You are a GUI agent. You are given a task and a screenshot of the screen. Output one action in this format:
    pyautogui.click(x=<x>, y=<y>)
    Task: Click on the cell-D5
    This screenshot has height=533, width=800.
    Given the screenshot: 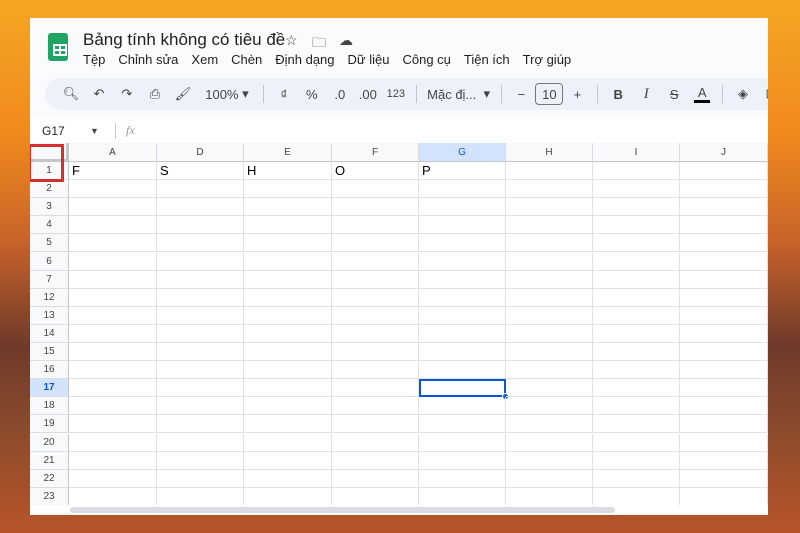 What is the action you would take?
    pyautogui.click(x=200, y=243)
    